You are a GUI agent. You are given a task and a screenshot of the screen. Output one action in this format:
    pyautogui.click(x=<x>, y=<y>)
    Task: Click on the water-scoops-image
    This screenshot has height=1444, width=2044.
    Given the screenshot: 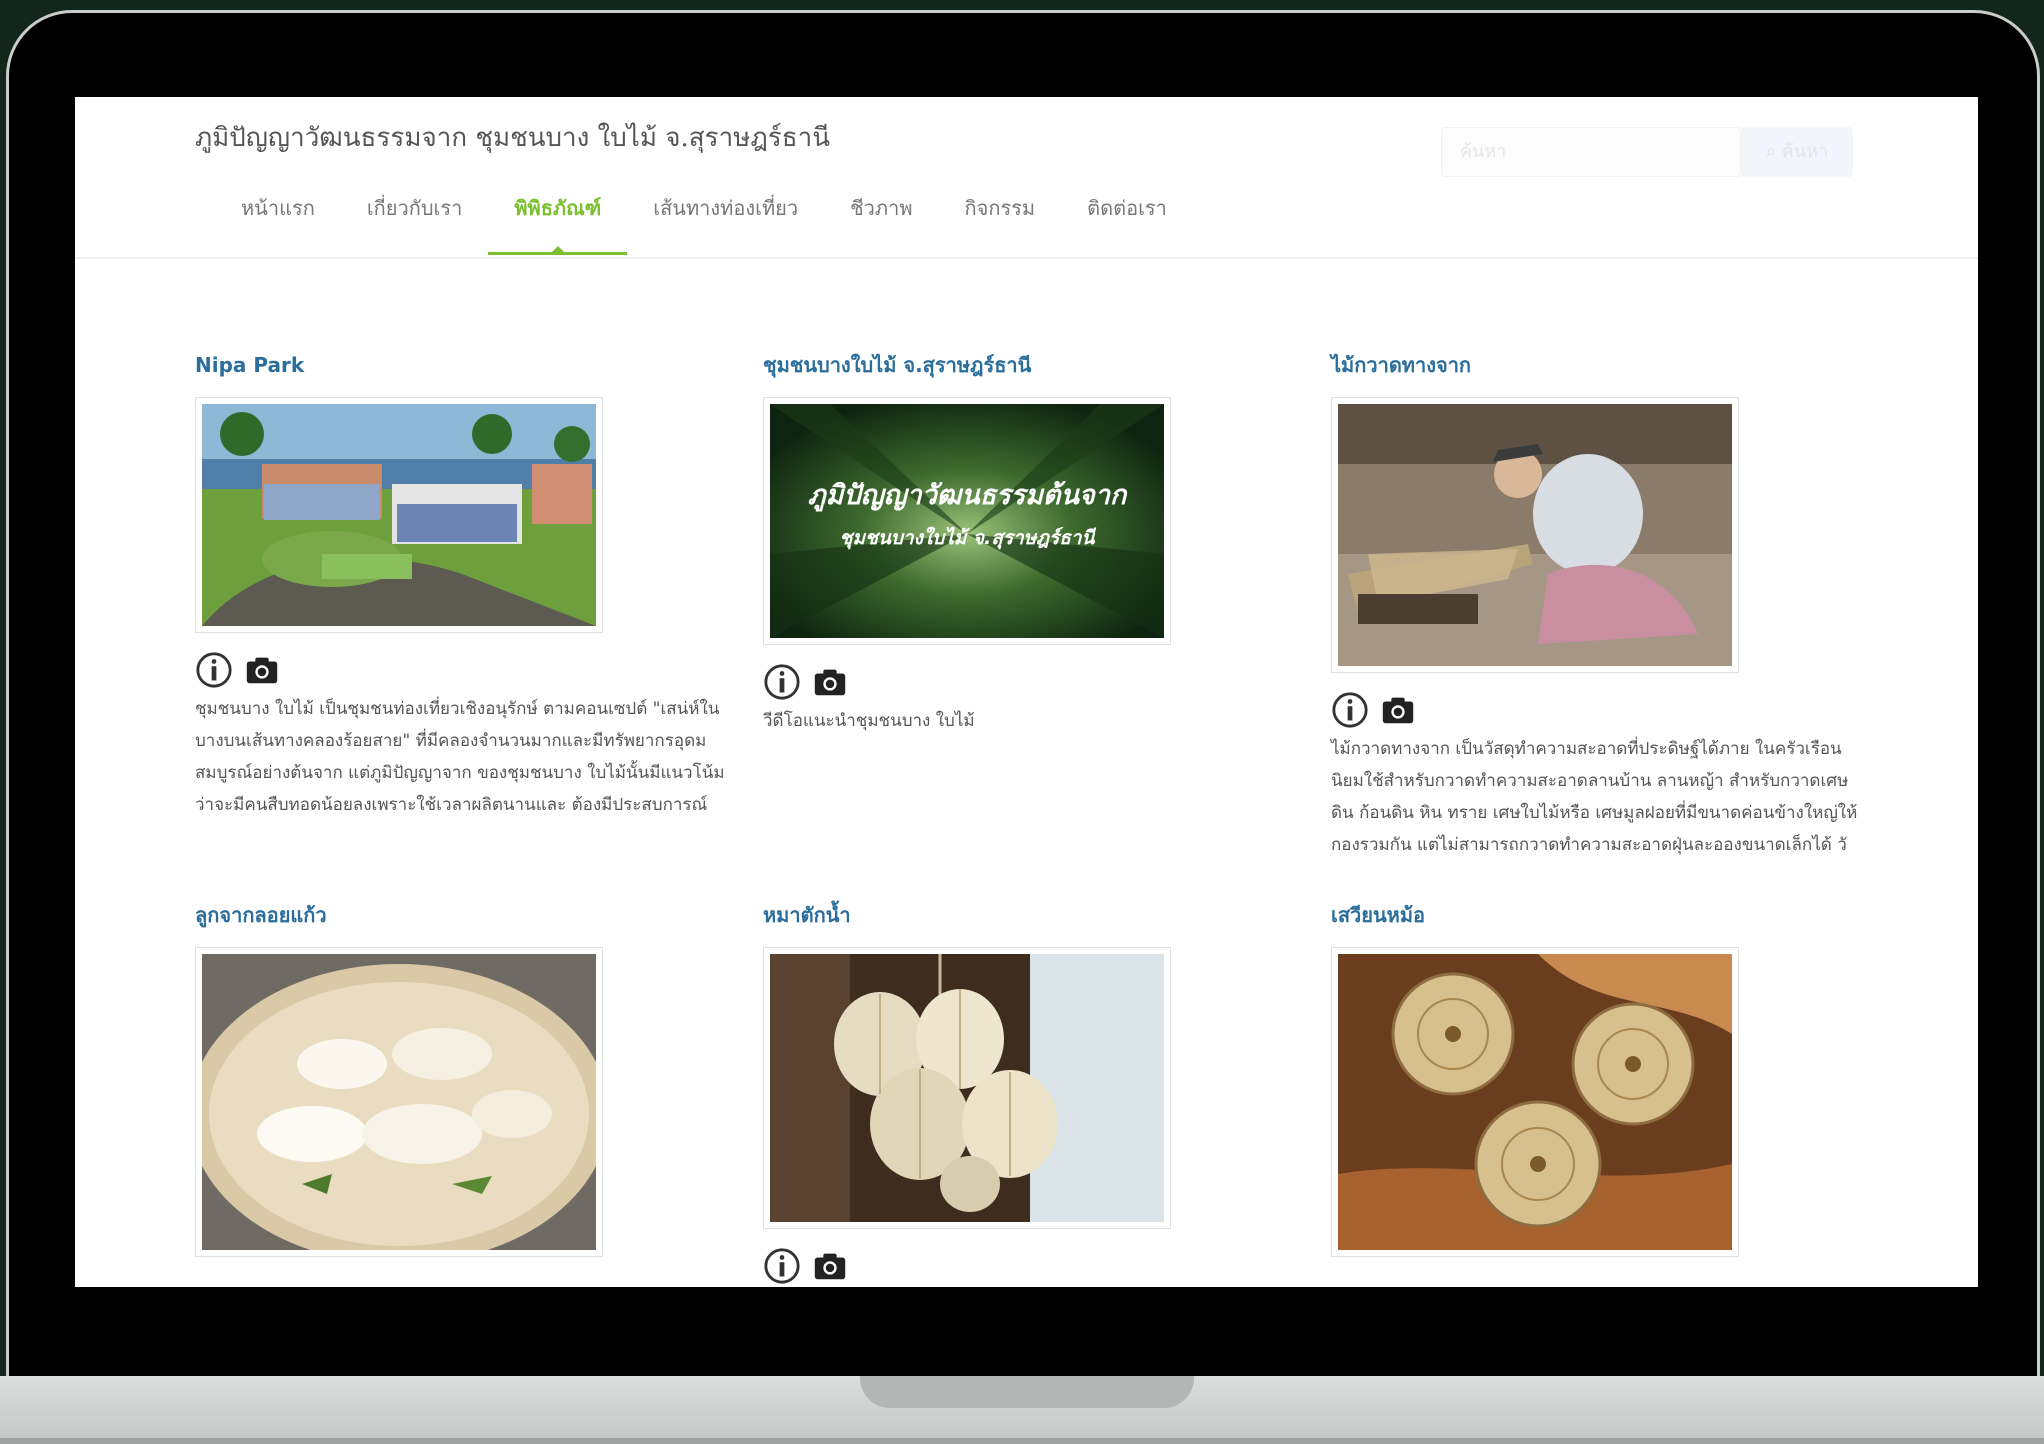 What is the action you would take?
    pyautogui.click(x=967, y=1088)
    